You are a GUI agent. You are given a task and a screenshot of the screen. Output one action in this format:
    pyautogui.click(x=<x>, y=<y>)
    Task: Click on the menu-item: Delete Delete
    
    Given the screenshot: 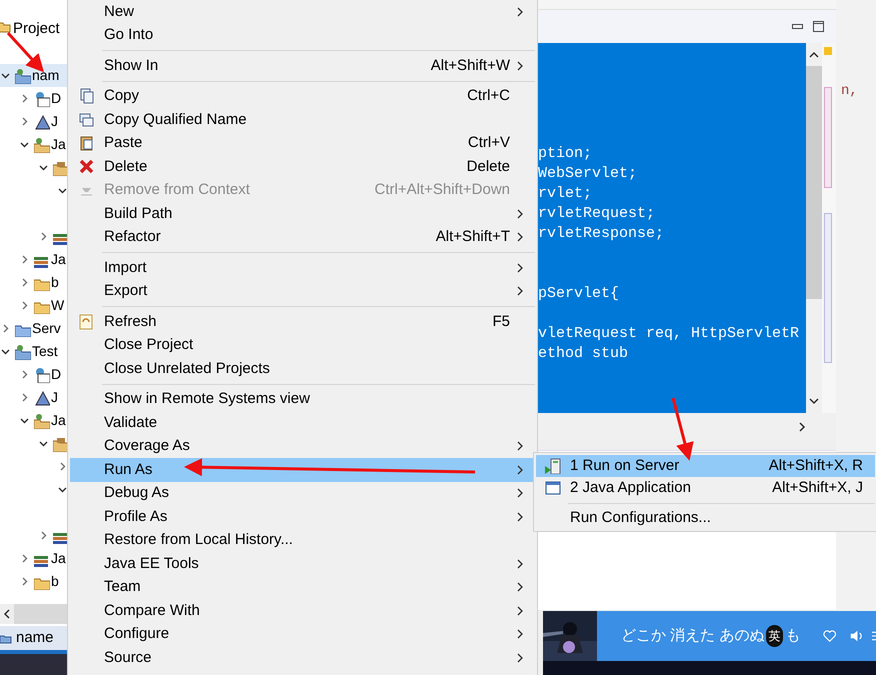 What is the action you would take?
    pyautogui.click(x=302, y=166)
    